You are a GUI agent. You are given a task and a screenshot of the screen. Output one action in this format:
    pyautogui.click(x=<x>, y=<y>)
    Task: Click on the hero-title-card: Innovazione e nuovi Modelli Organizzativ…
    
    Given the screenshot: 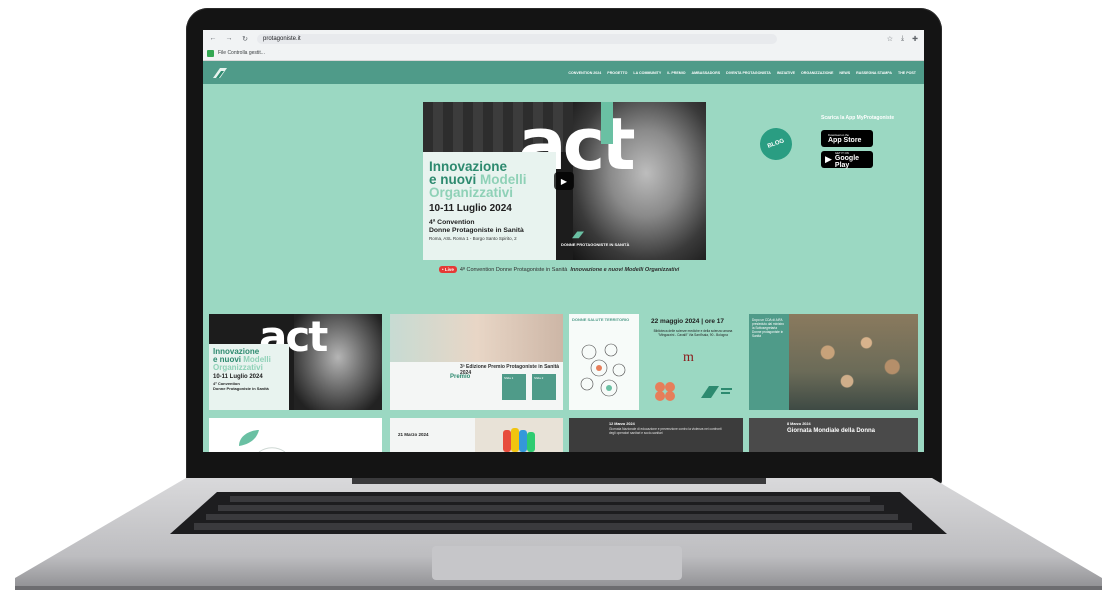 What is the action you would take?
    pyautogui.click(x=489, y=206)
    